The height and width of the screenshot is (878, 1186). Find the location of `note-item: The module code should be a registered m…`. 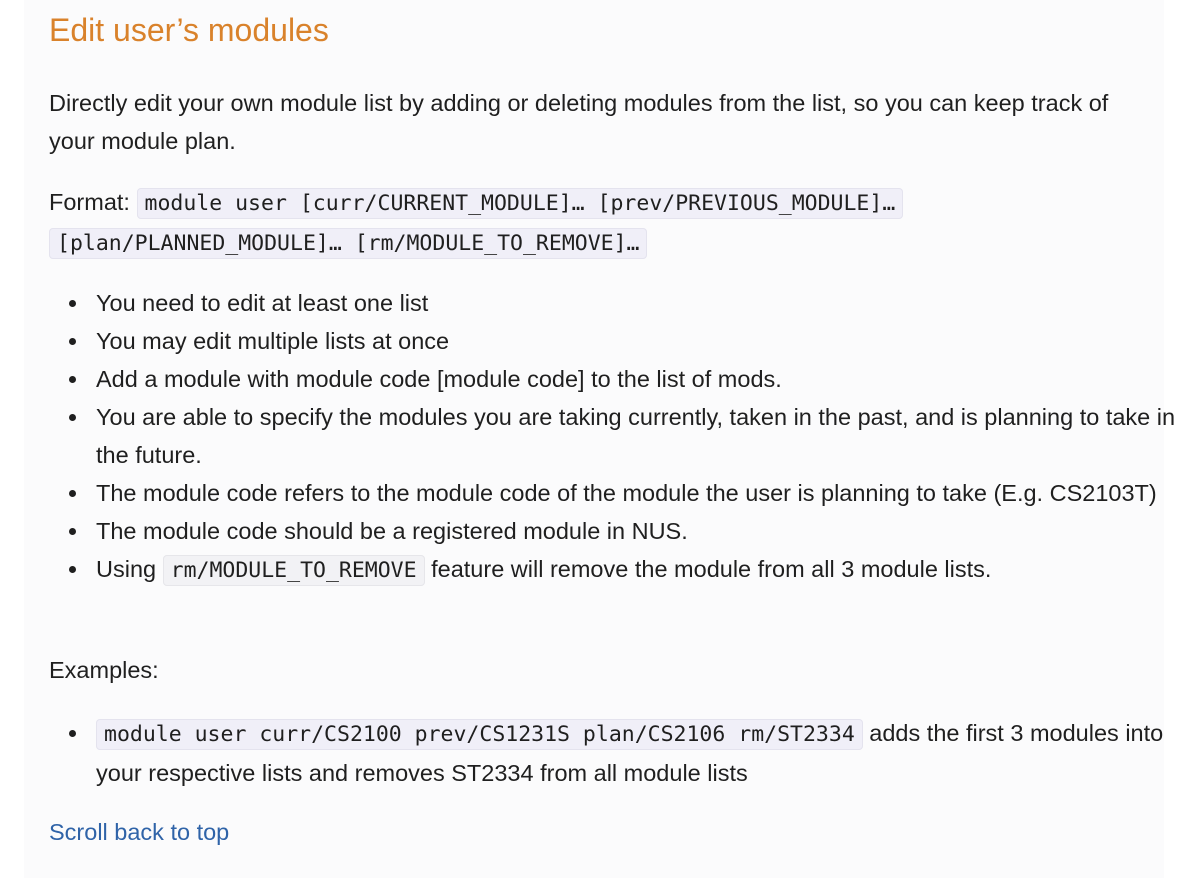

note-item: The module code should be a registered m… is located at coordinates (627, 531).